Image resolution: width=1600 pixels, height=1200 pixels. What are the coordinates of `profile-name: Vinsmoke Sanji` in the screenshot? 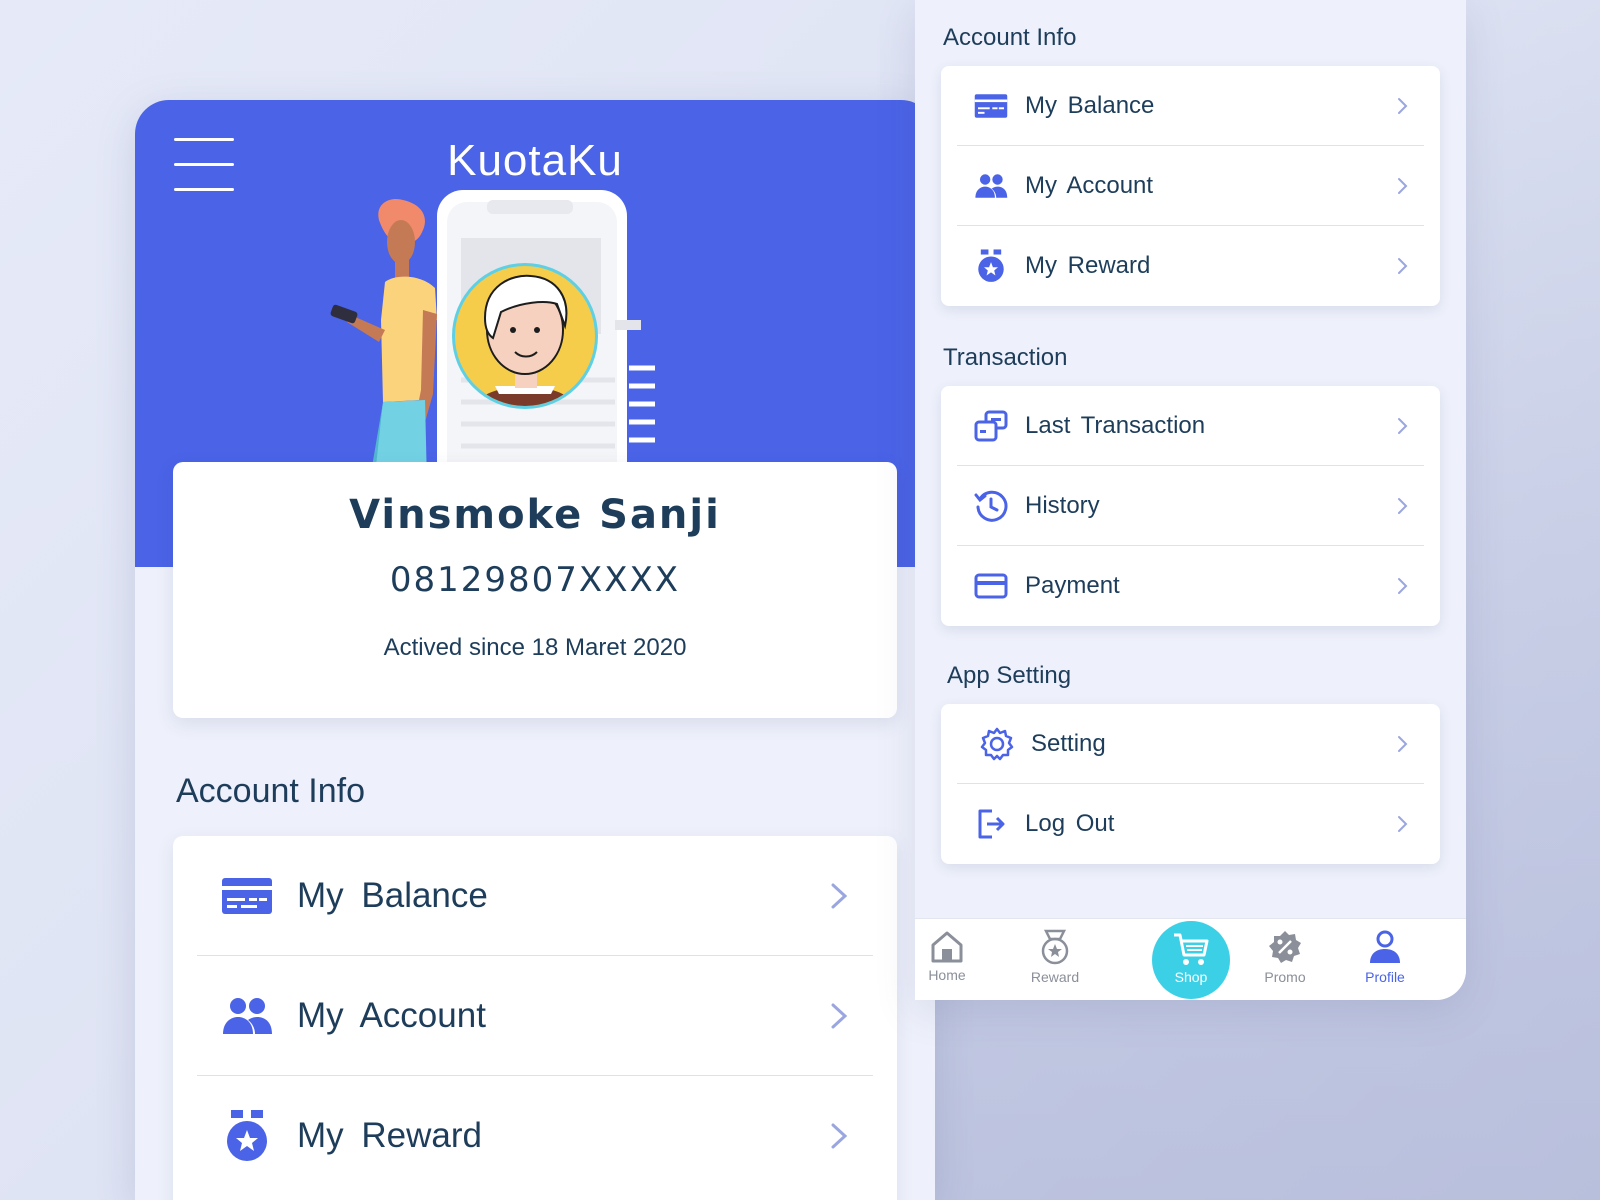 It's located at (535, 515).